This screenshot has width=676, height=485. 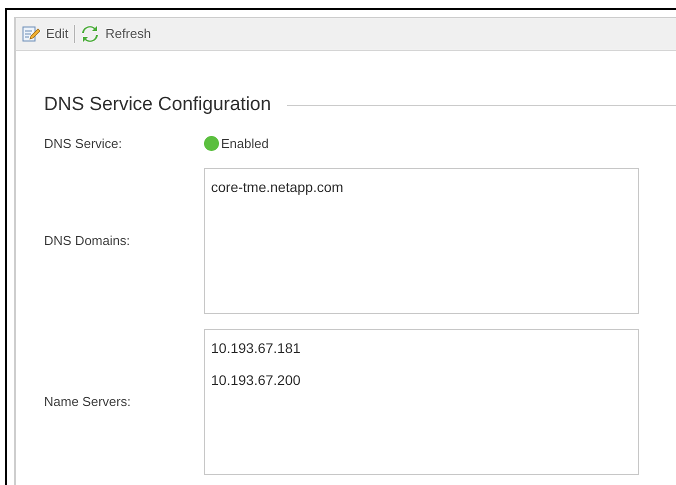 I want to click on refresh-icon, so click(x=90, y=34).